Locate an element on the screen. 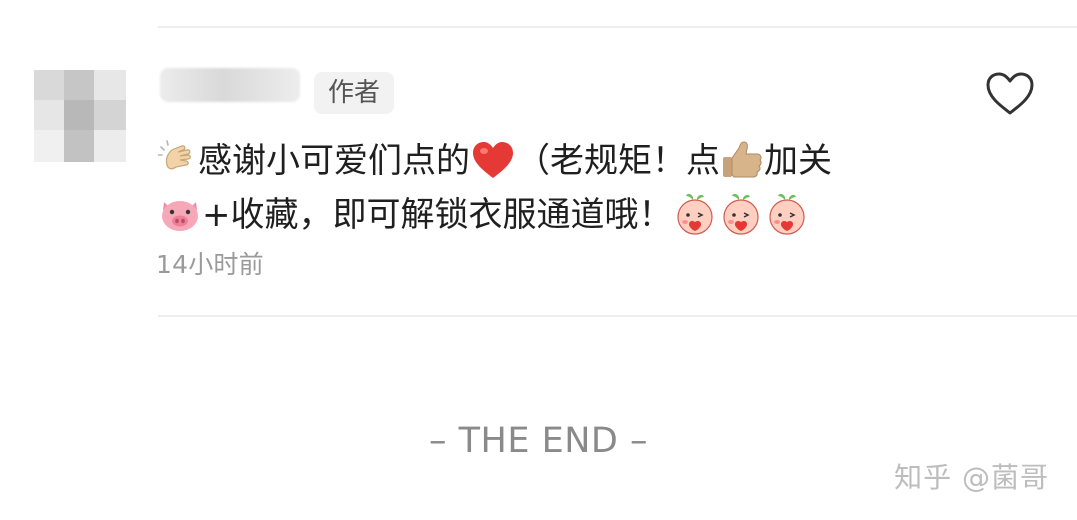 This screenshot has width=1077, height=520. avatar is located at coordinates (80, 116).